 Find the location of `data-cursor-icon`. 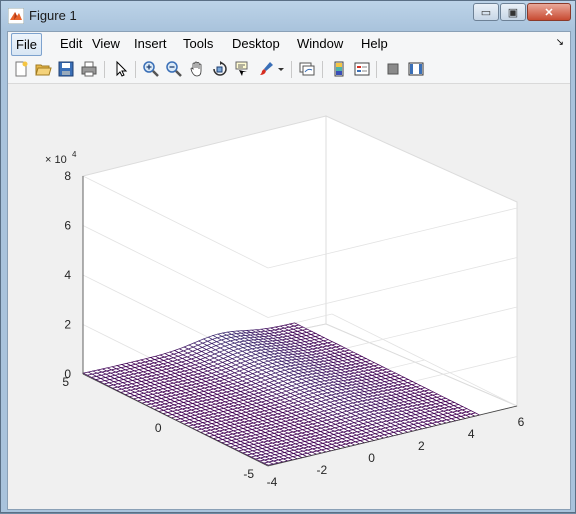

data-cursor-icon is located at coordinates (243, 69).